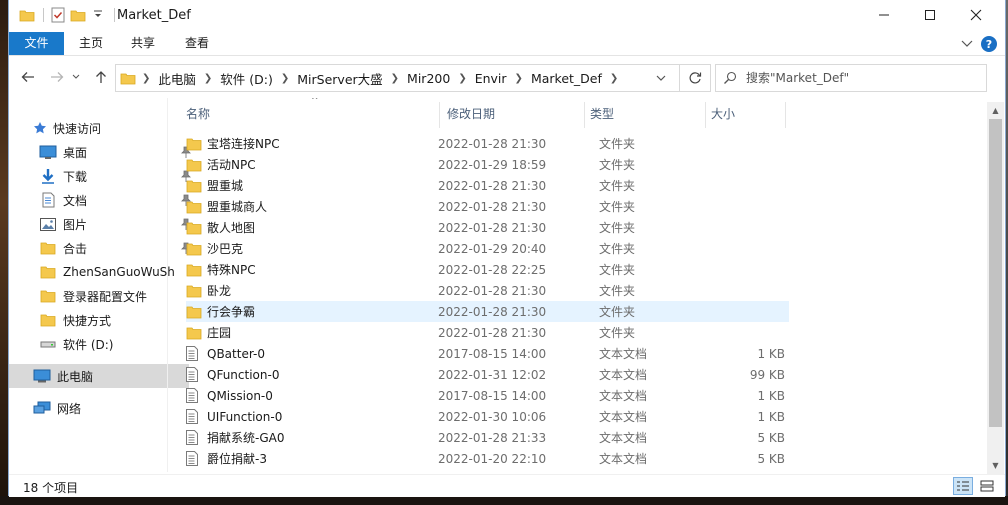  Describe the element at coordinates (78, 15) in the screenshot. I see `new-folder-icon` at that location.